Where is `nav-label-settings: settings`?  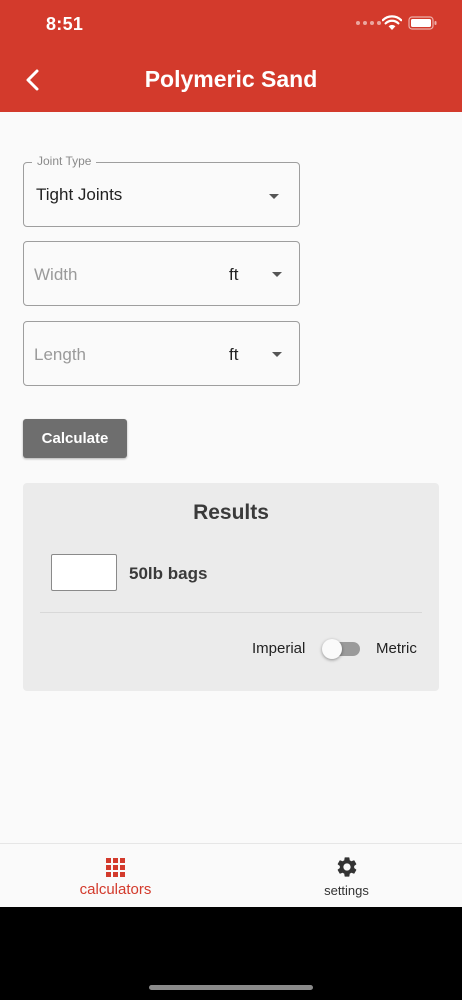 nav-label-settings: settings is located at coordinates (346, 890).